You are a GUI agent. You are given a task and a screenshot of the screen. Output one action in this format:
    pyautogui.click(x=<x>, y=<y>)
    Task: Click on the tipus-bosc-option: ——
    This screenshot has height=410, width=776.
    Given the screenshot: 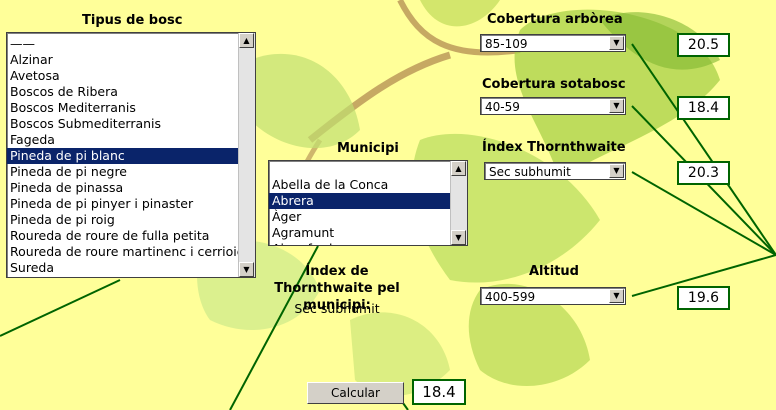 What is the action you would take?
    pyautogui.click(x=122, y=44)
    